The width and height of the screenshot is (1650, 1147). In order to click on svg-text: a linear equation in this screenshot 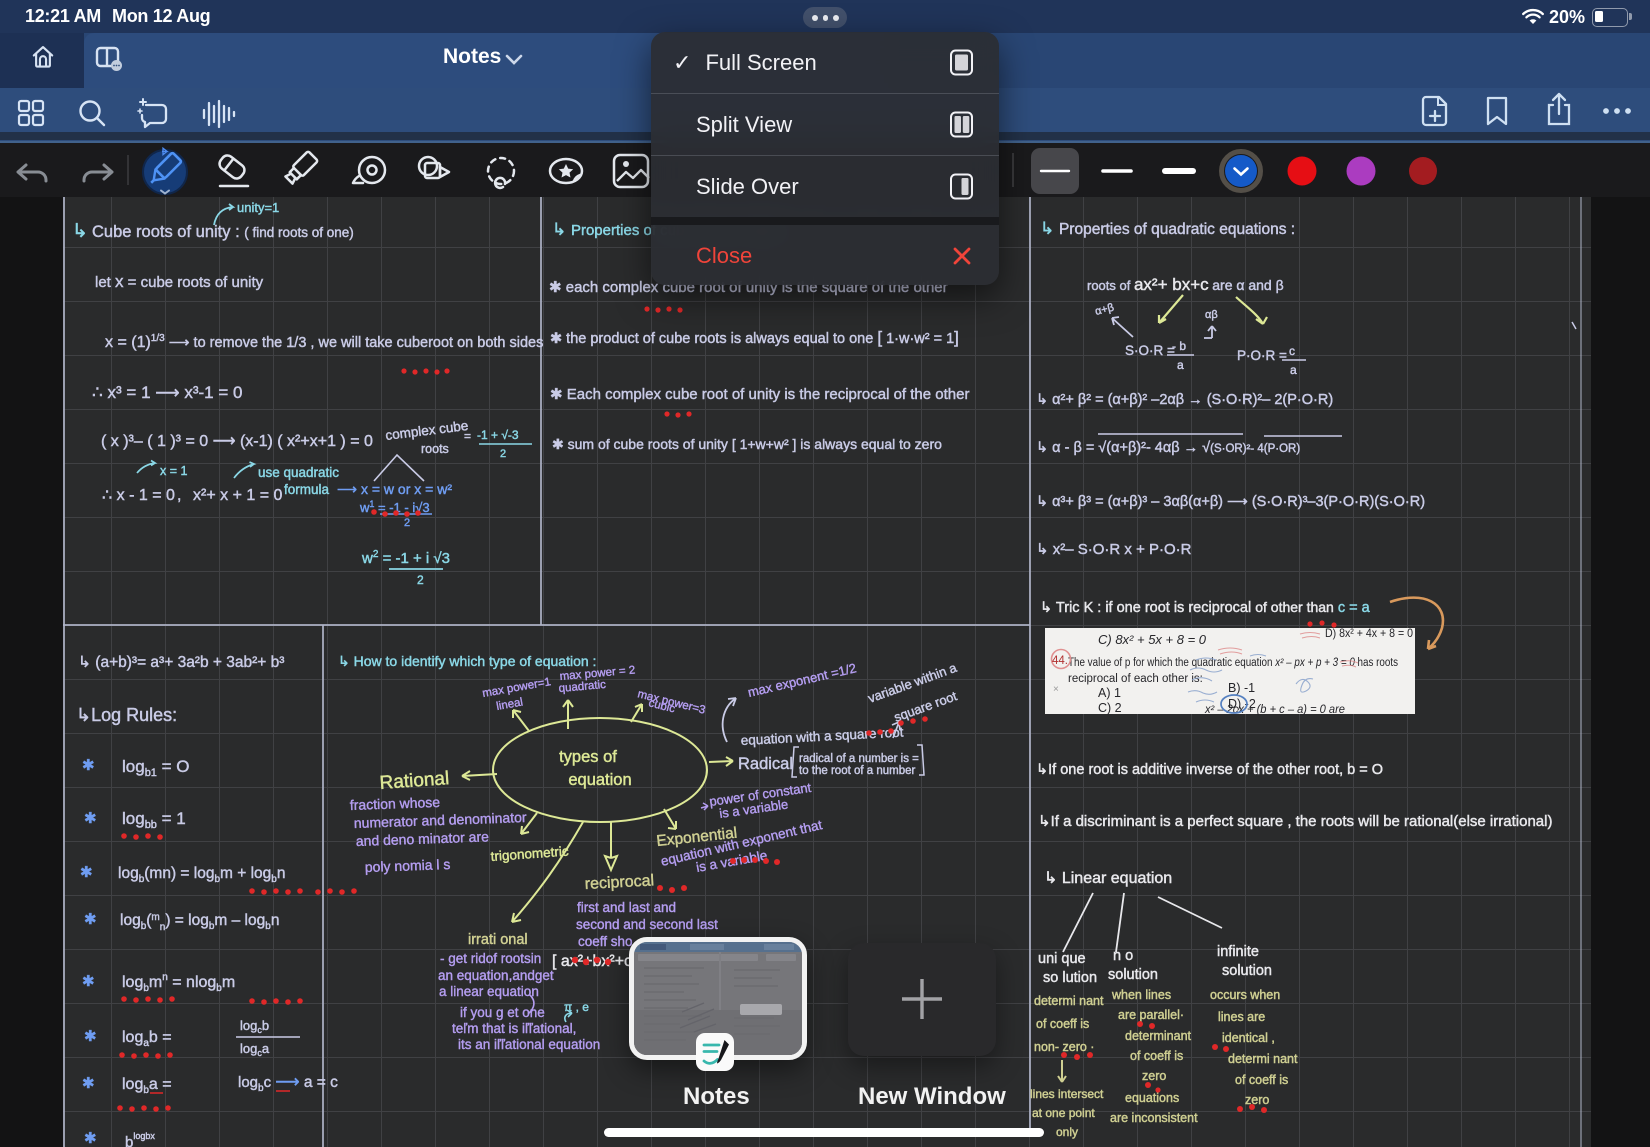, I will do `click(489, 991)`.